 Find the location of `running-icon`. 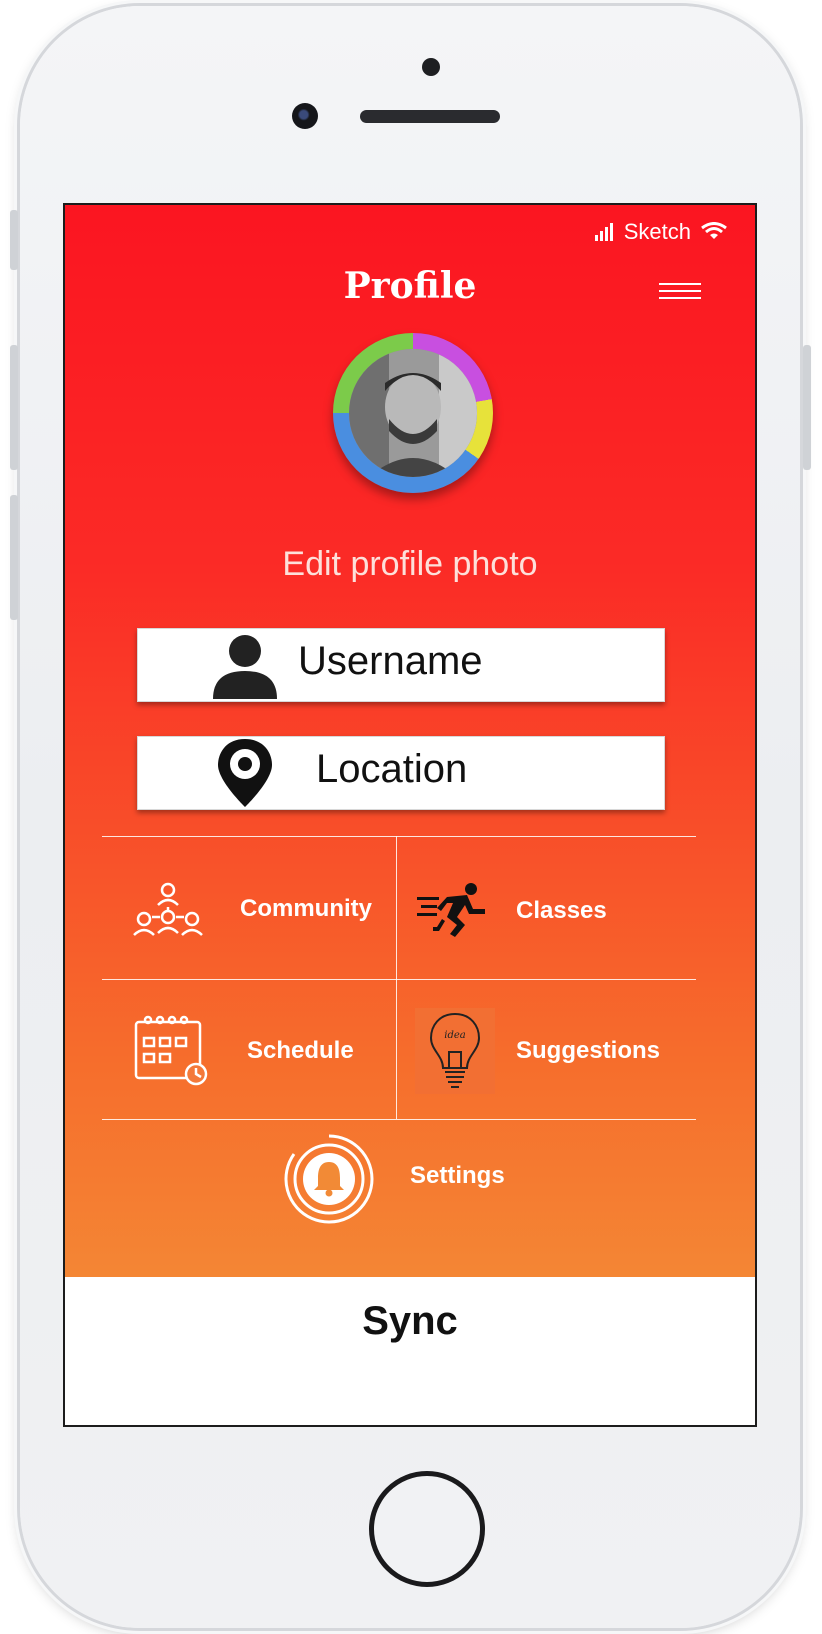

running-icon is located at coordinates (451, 910).